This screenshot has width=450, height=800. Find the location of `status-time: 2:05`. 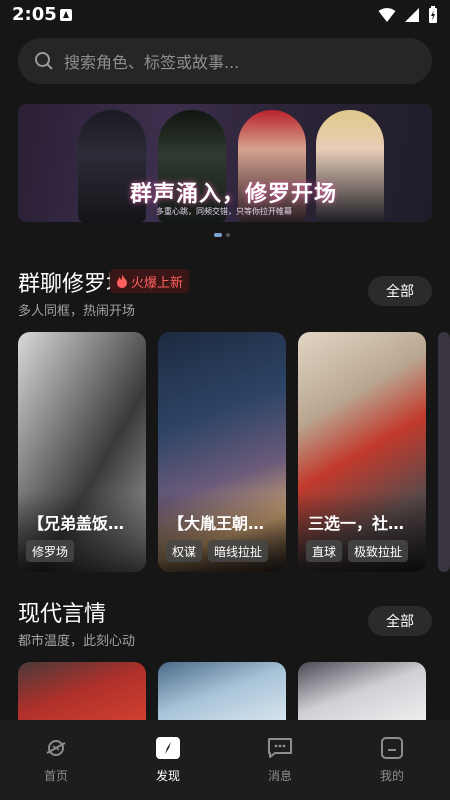

status-time: 2:05 is located at coordinates (34, 14).